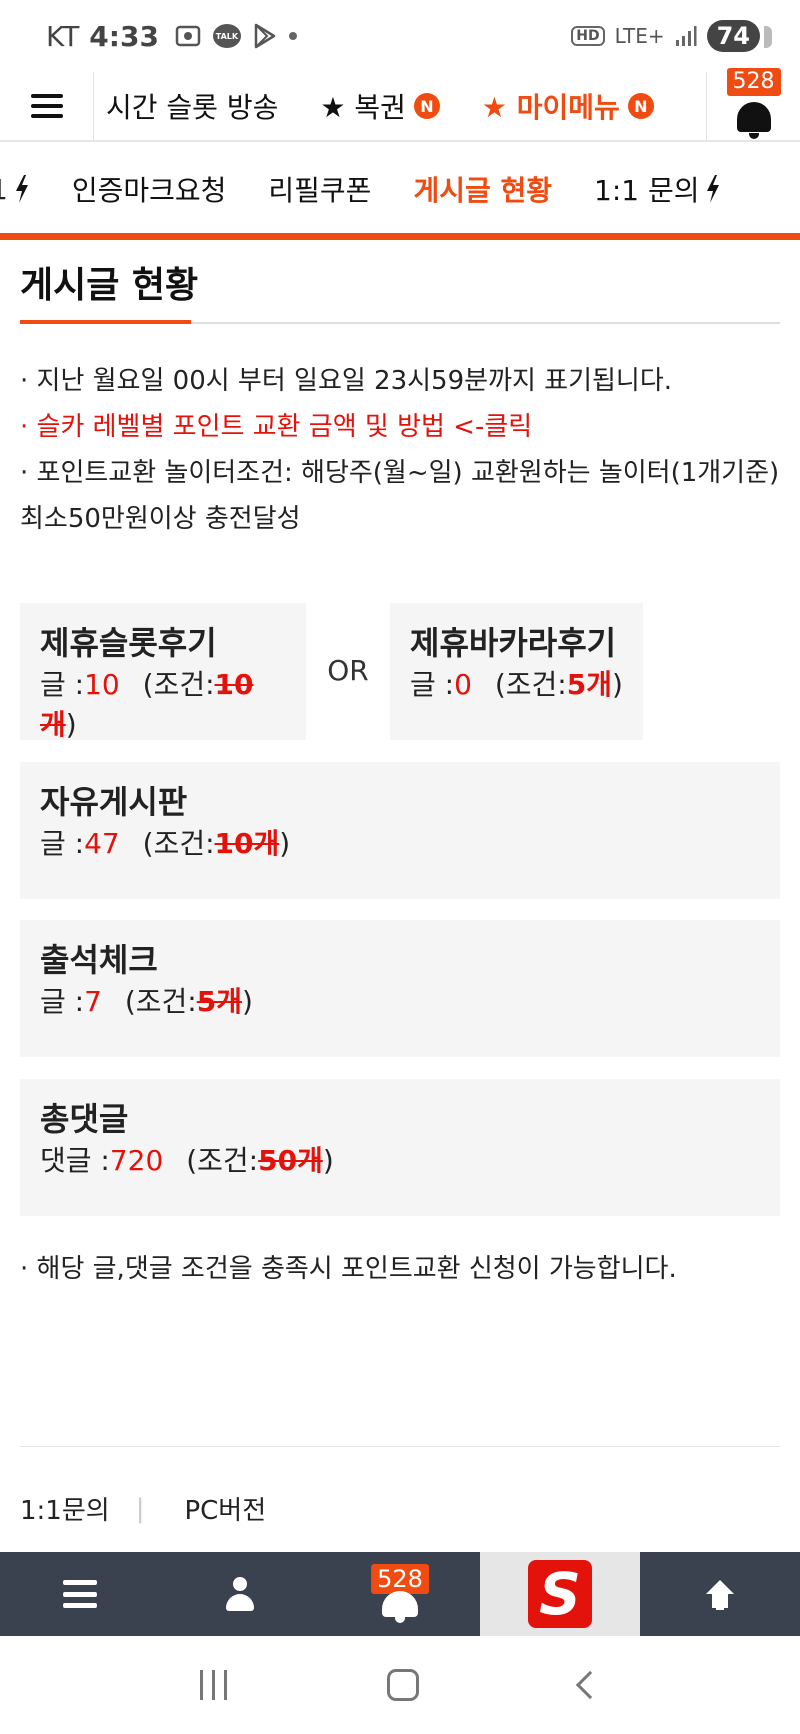 Image resolution: width=800 pixels, height=1734 pixels. What do you see at coordinates (400, 1002) in the screenshot?
I see `card-stats: 글 :7 (조건:5개)` at bounding box center [400, 1002].